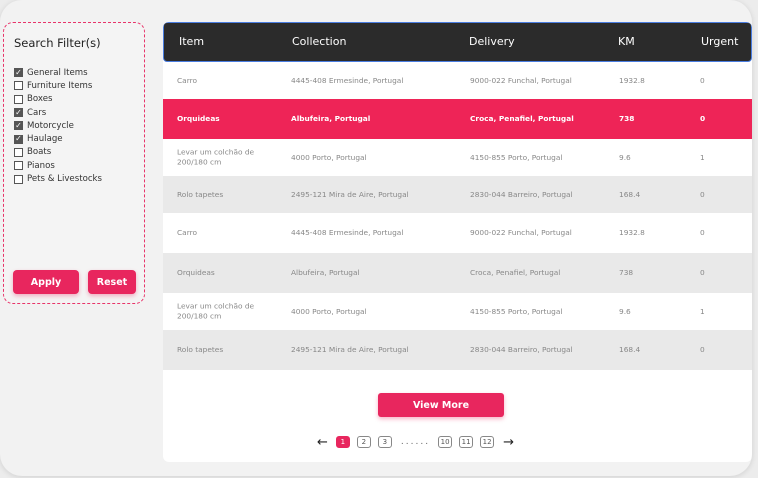  What do you see at coordinates (45, 139) in the screenshot?
I see `filter-option-label: Haulage` at bounding box center [45, 139].